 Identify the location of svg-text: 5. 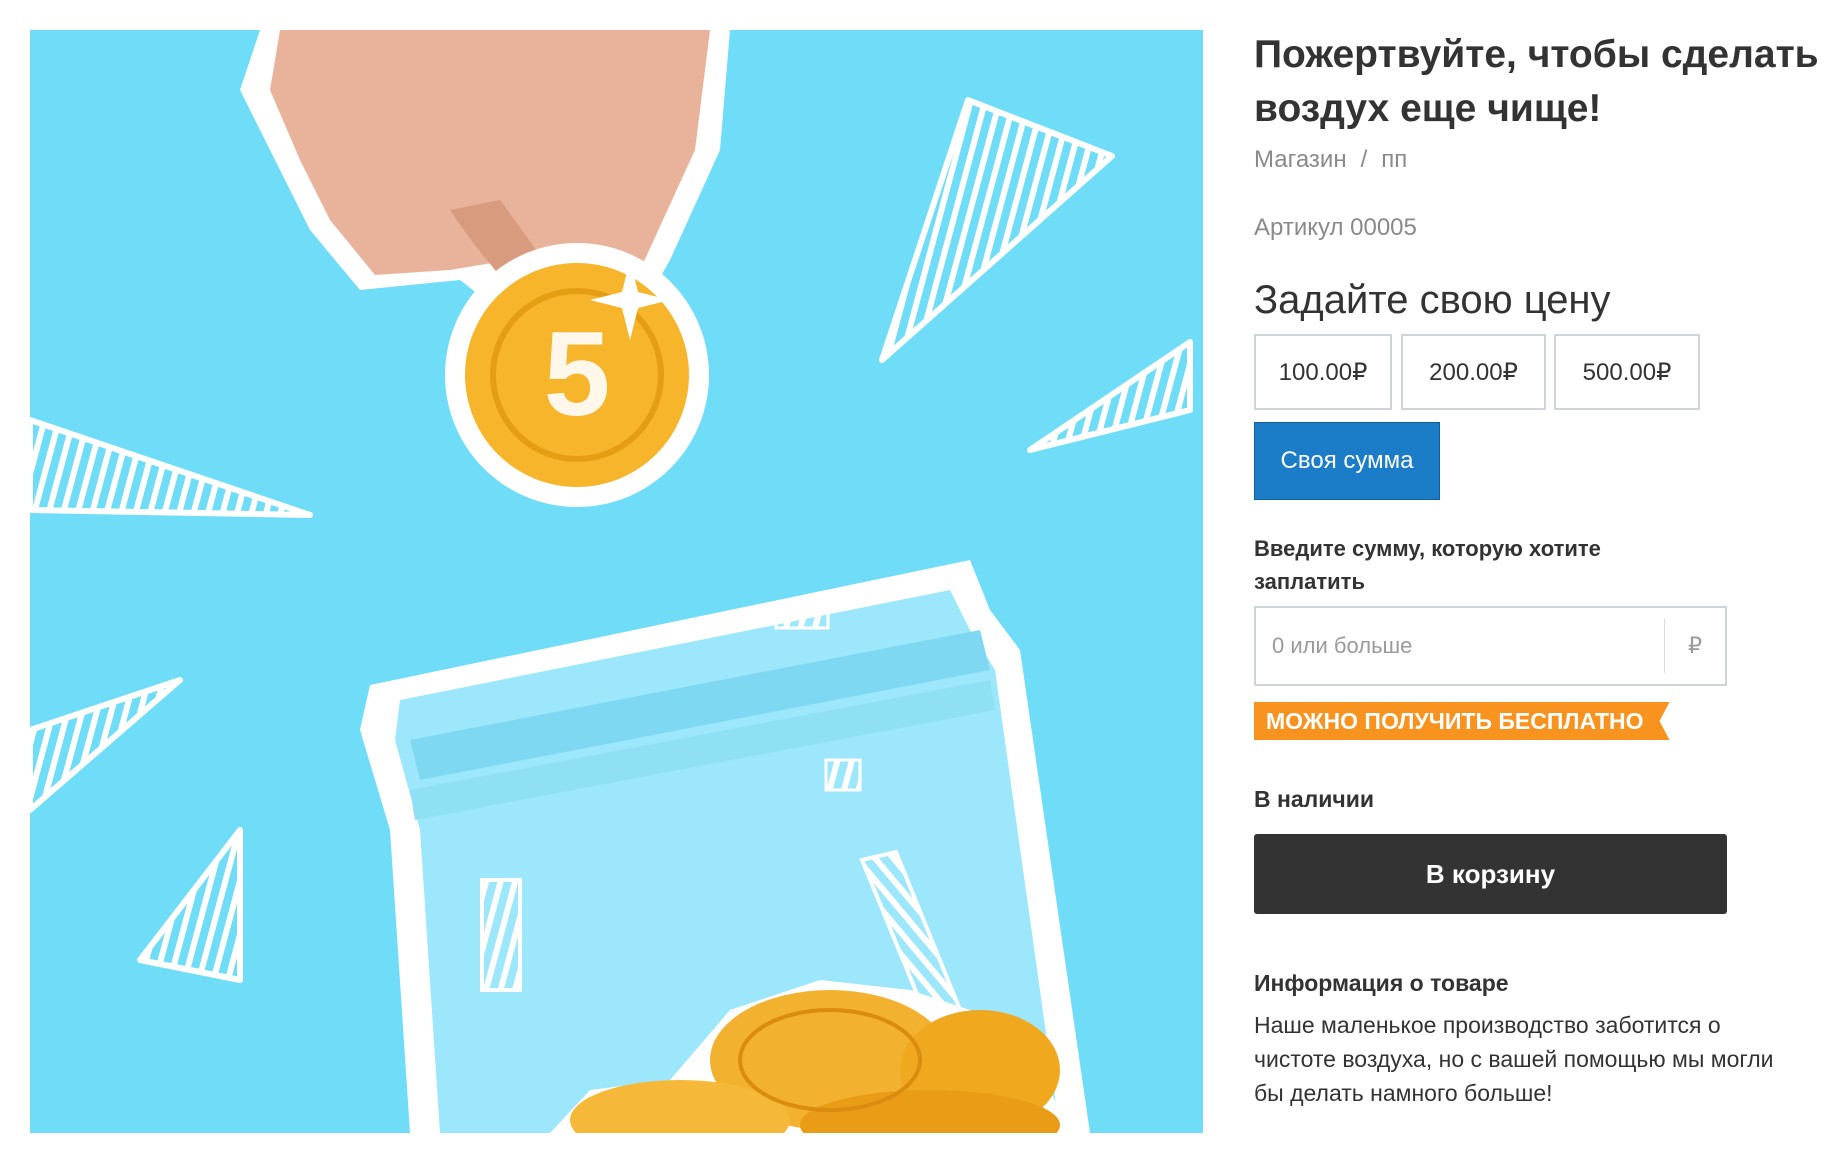
(577, 374).